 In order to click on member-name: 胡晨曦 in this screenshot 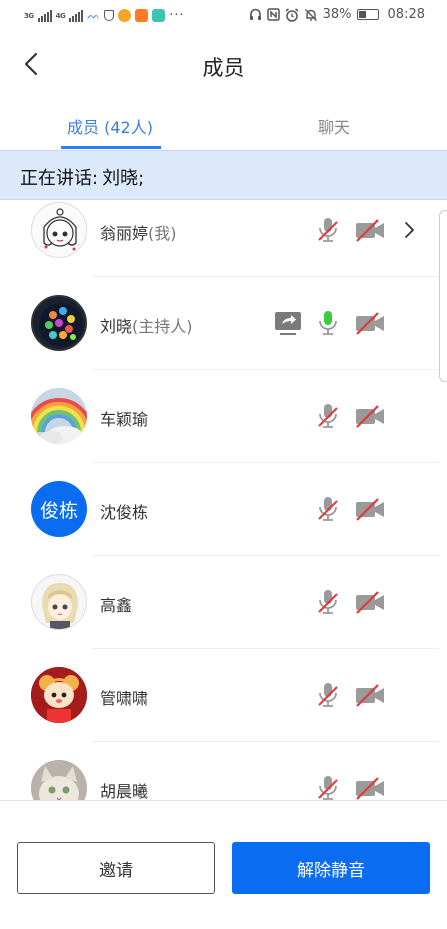, I will do `click(124, 789)`.